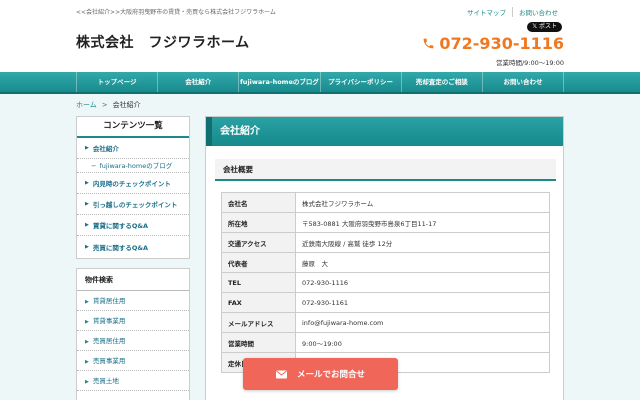 This screenshot has width=640, height=400. Describe the element at coordinates (422, 322) in the screenshot. I see `row-value: info@fujiwara-home.com` at that location.